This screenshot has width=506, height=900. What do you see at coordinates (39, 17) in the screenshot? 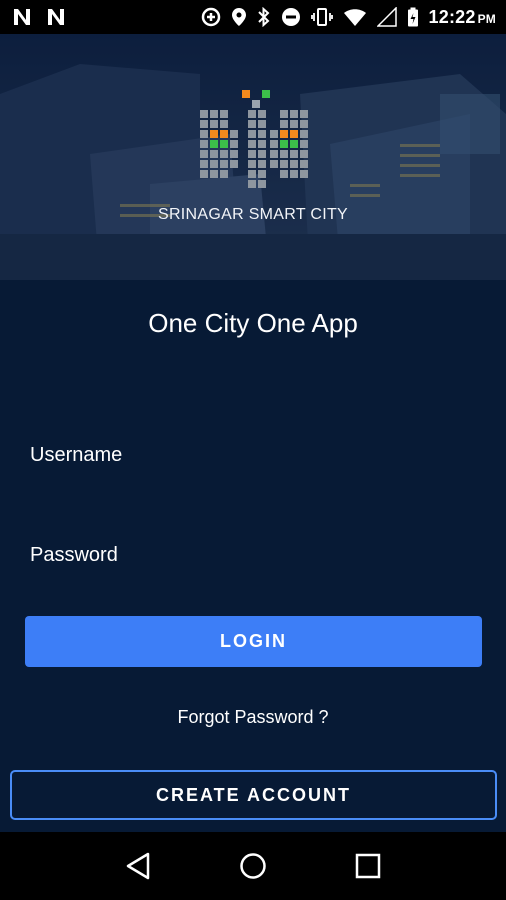
I see `status-left` at bounding box center [39, 17].